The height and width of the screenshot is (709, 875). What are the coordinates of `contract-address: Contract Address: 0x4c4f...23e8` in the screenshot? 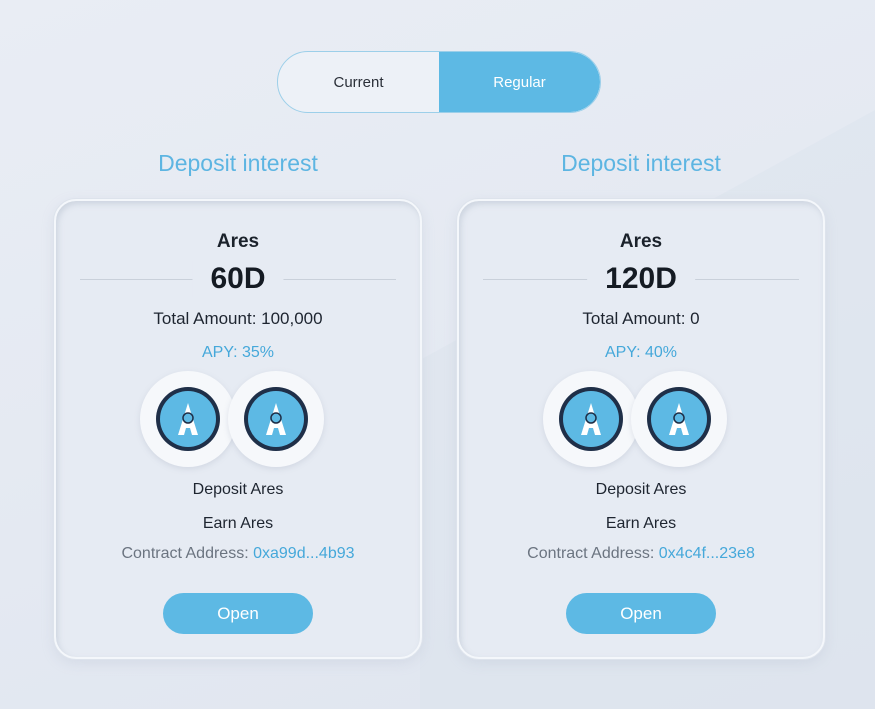 It's located at (641, 554).